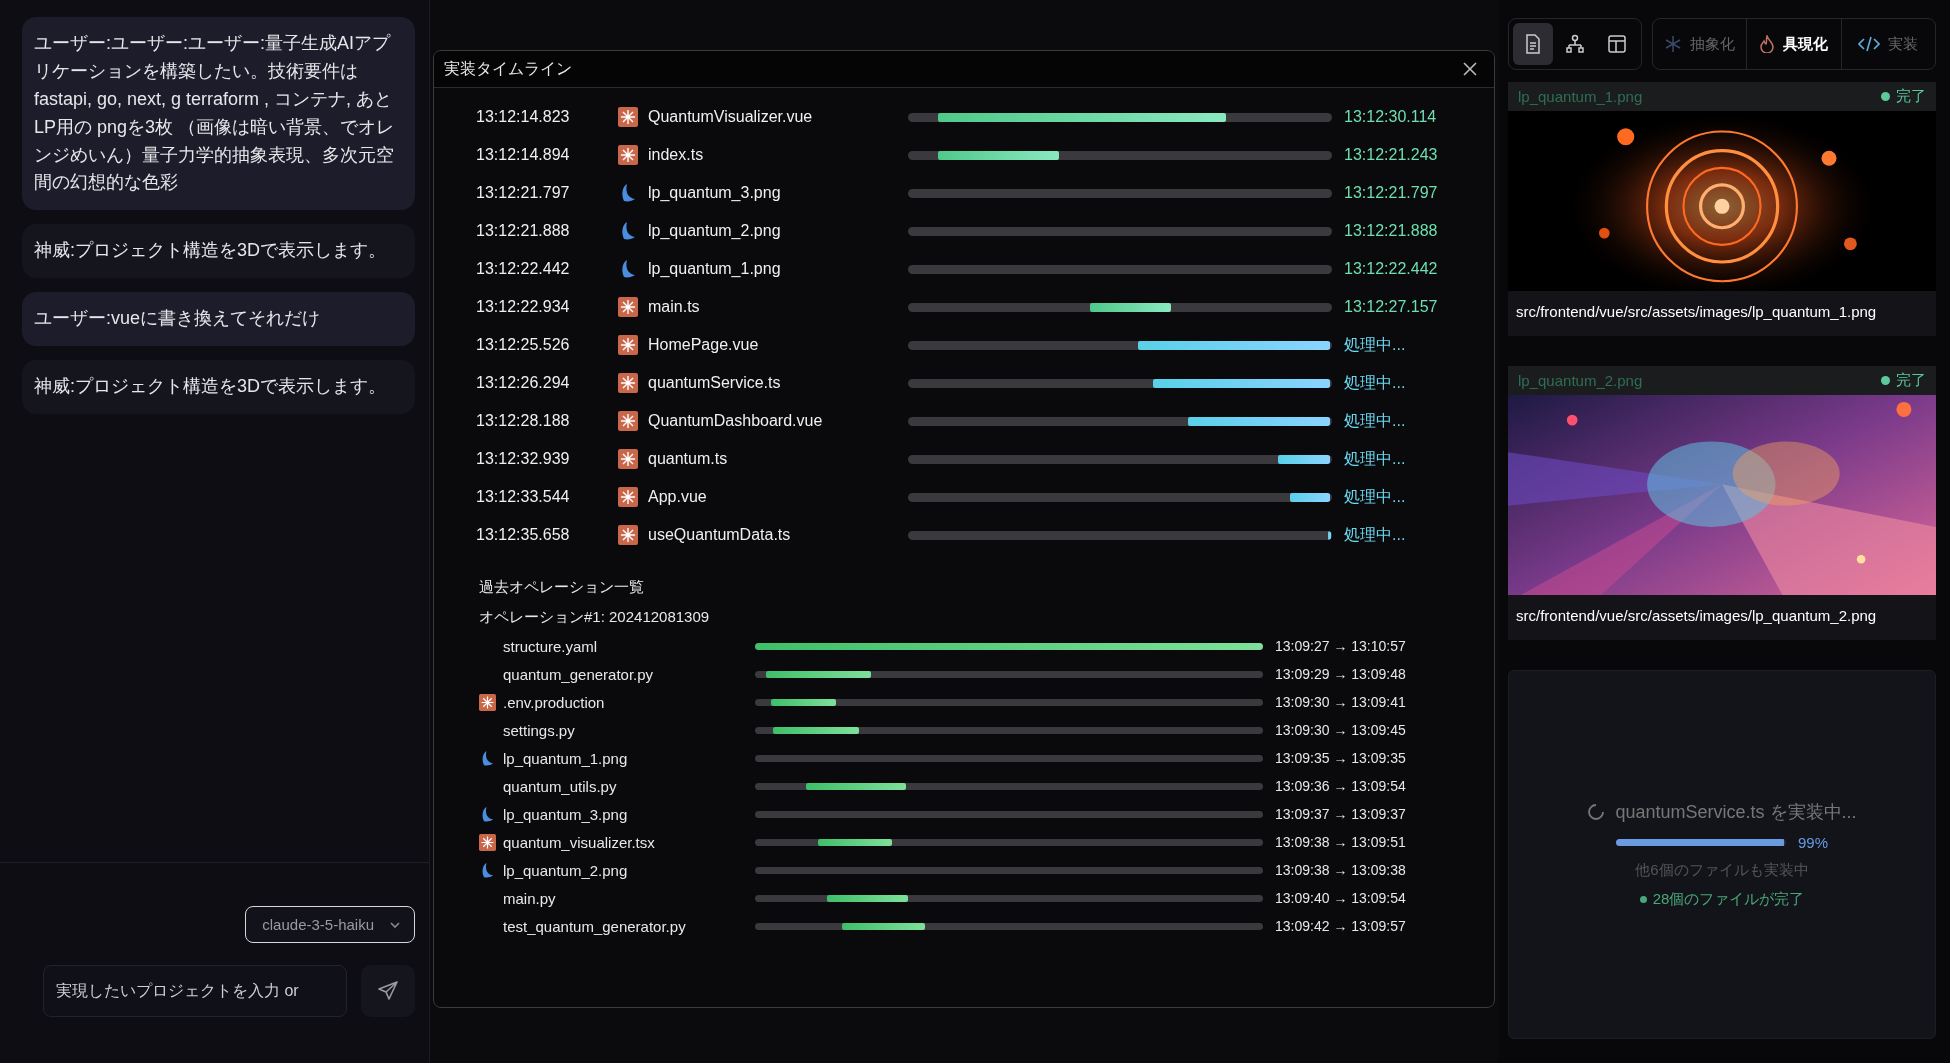 Image resolution: width=1950 pixels, height=1063 pixels. What do you see at coordinates (1700, 44) in the screenshot?
I see `mode-tab: 抽象化` at bounding box center [1700, 44].